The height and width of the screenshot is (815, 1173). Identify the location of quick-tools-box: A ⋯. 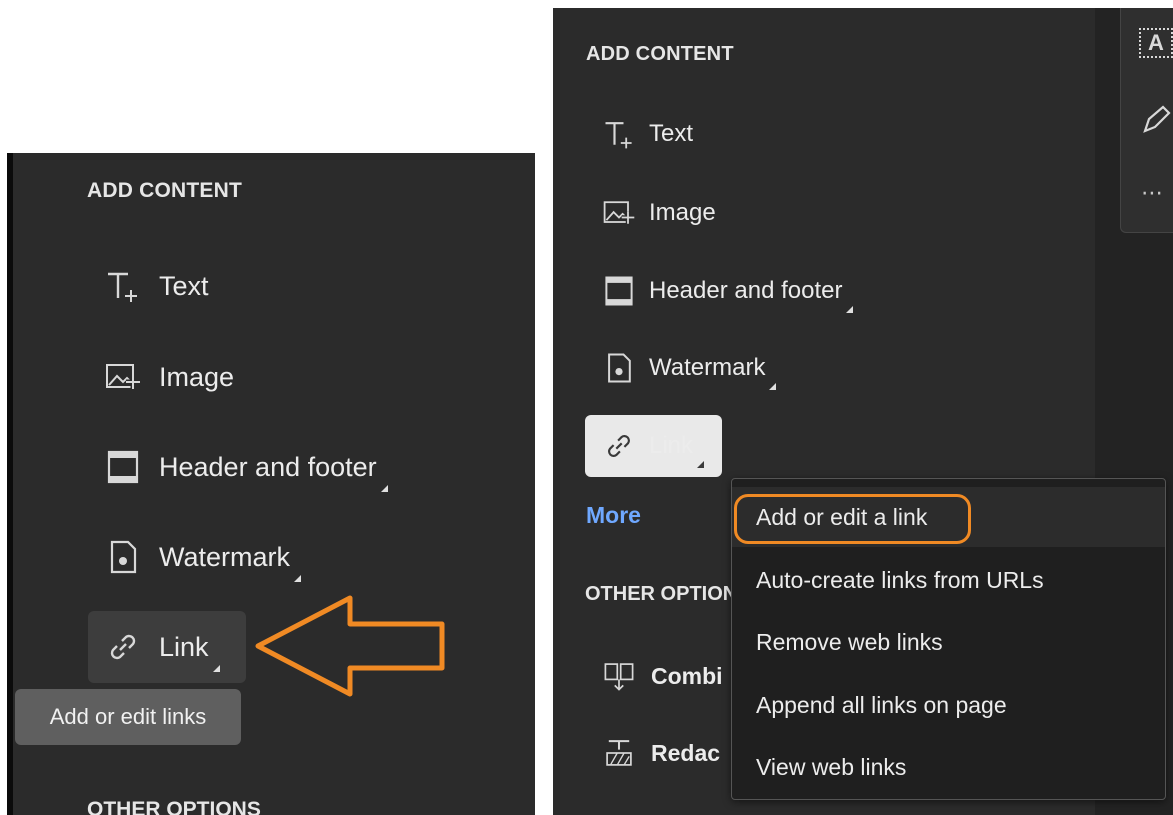
(1146, 120).